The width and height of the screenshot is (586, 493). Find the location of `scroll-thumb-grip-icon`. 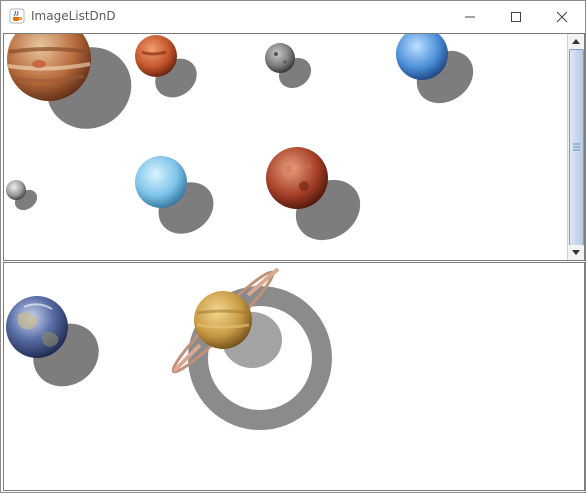

scroll-thumb-grip-icon is located at coordinates (576, 147).